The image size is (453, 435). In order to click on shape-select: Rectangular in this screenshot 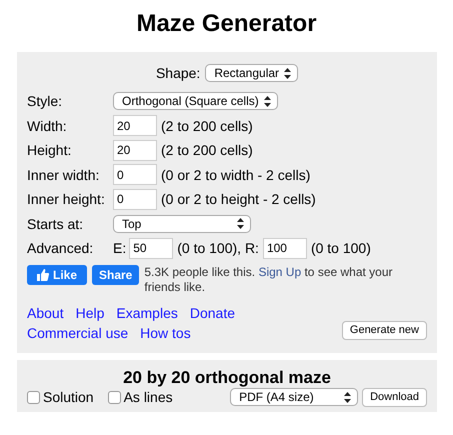, I will do `click(251, 73)`.